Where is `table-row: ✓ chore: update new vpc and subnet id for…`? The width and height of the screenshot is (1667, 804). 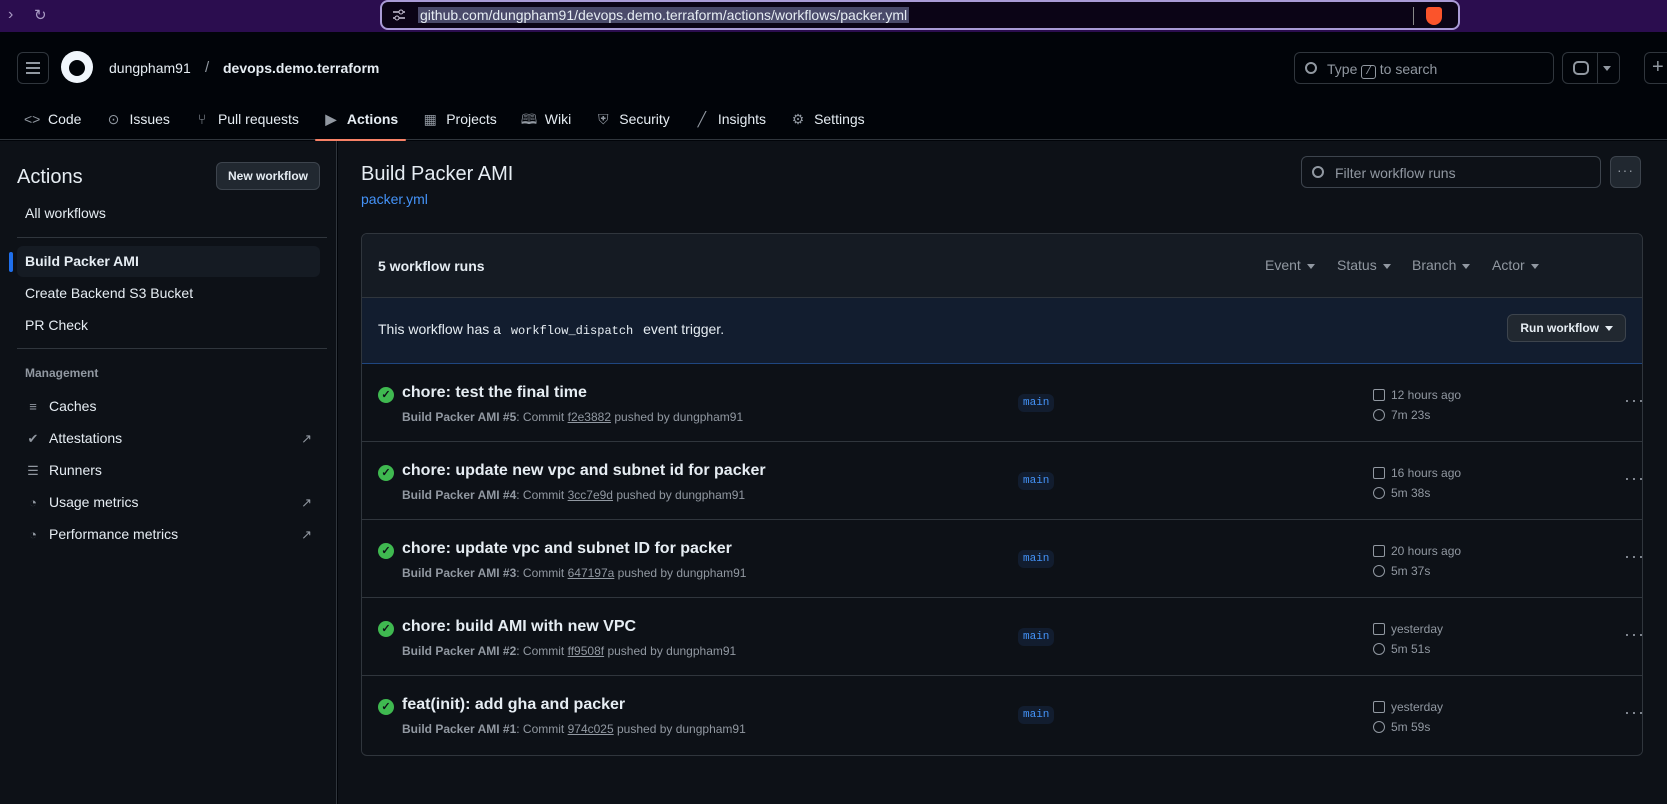
table-row: ✓ chore: update new vpc and subnet id for… is located at coordinates (1002, 481).